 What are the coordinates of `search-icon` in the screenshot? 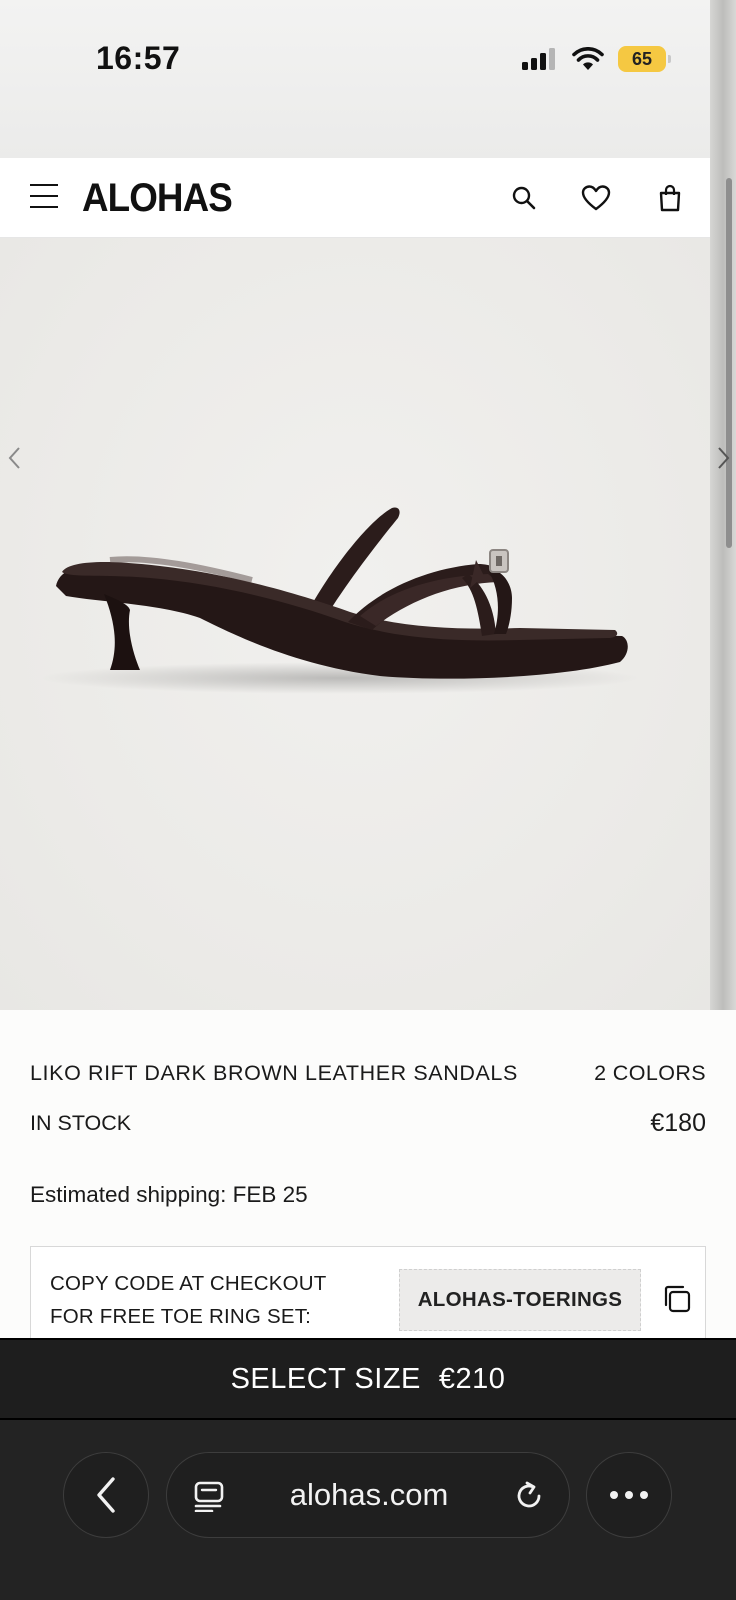 It's located at (524, 198).